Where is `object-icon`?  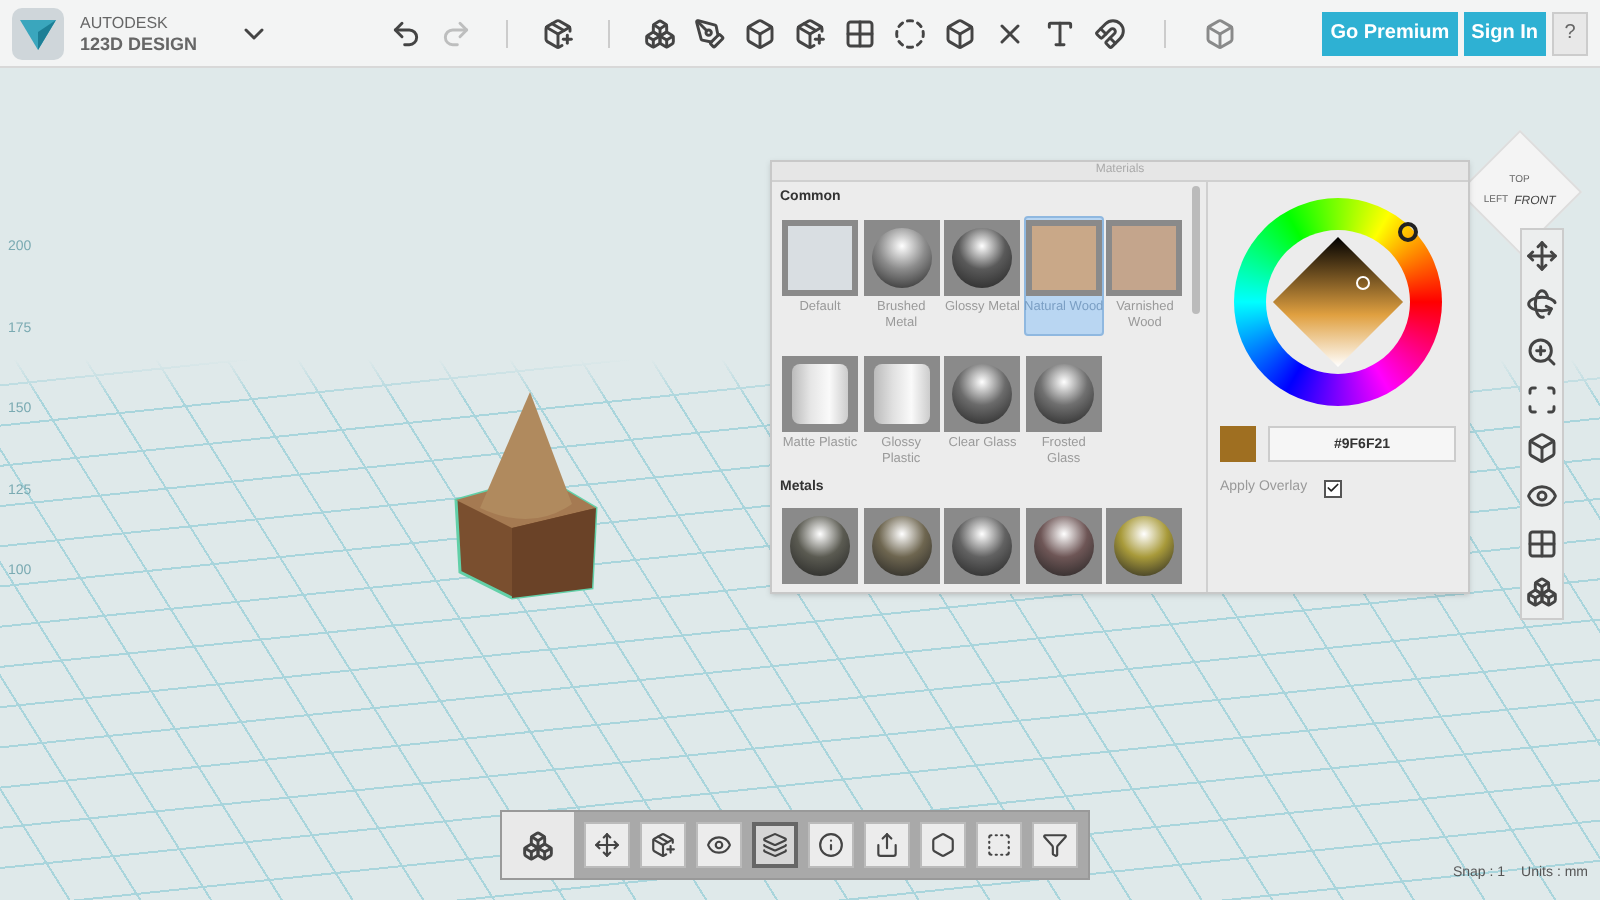 object-icon is located at coordinates (538, 845).